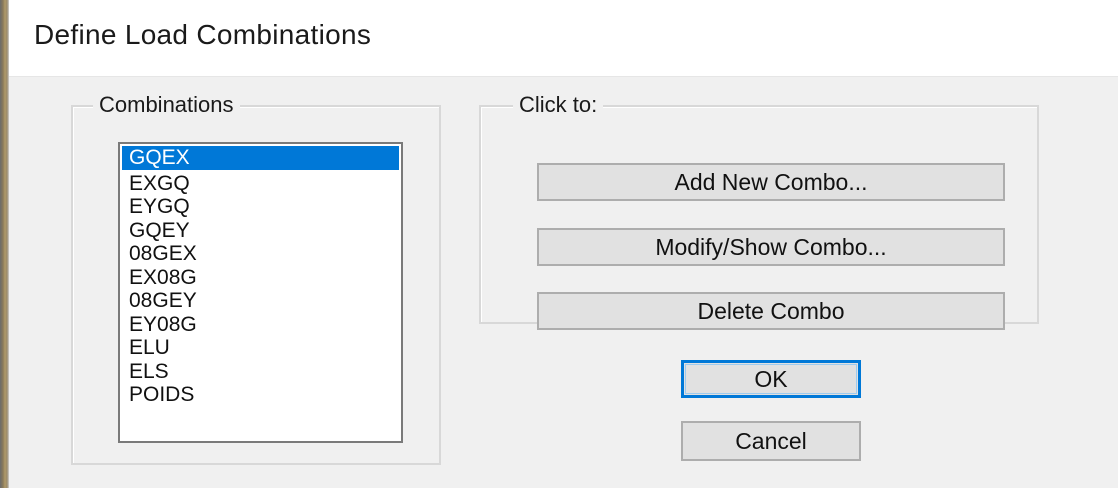  Describe the element at coordinates (260, 231) in the screenshot. I see `list-item-gqey: GQEY` at that location.